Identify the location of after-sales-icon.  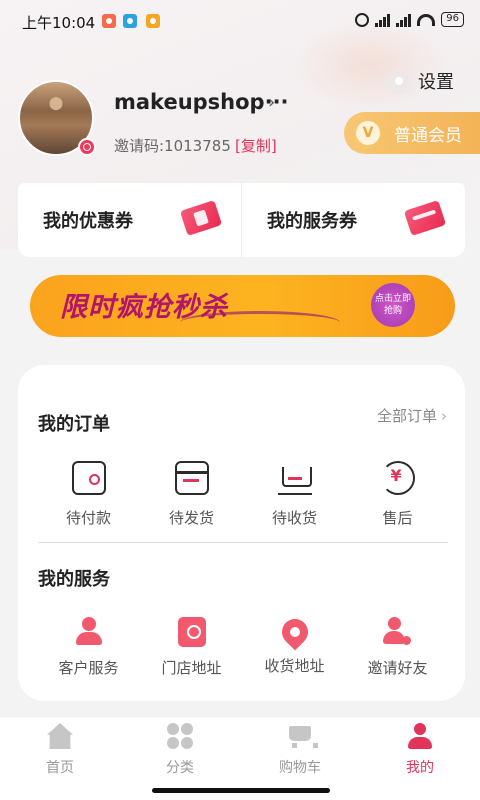
(397, 478).